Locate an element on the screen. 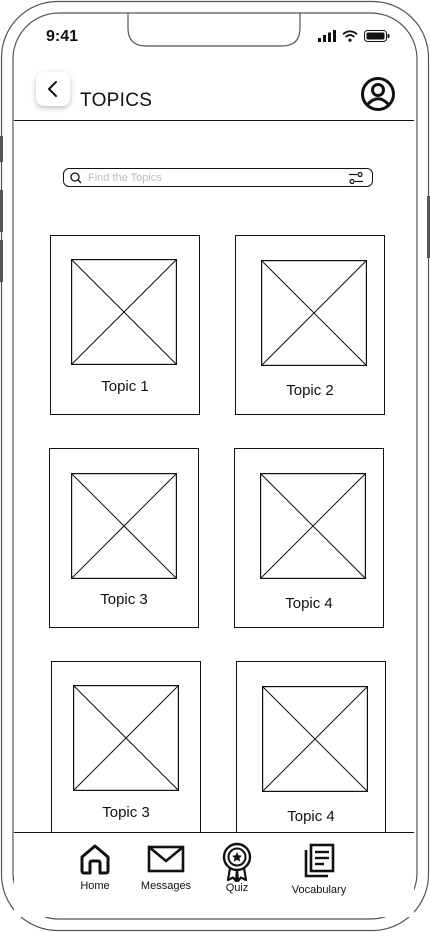 Image resolution: width=430 pixels, height=932 pixels. user-circle-icon is located at coordinates (378, 94).